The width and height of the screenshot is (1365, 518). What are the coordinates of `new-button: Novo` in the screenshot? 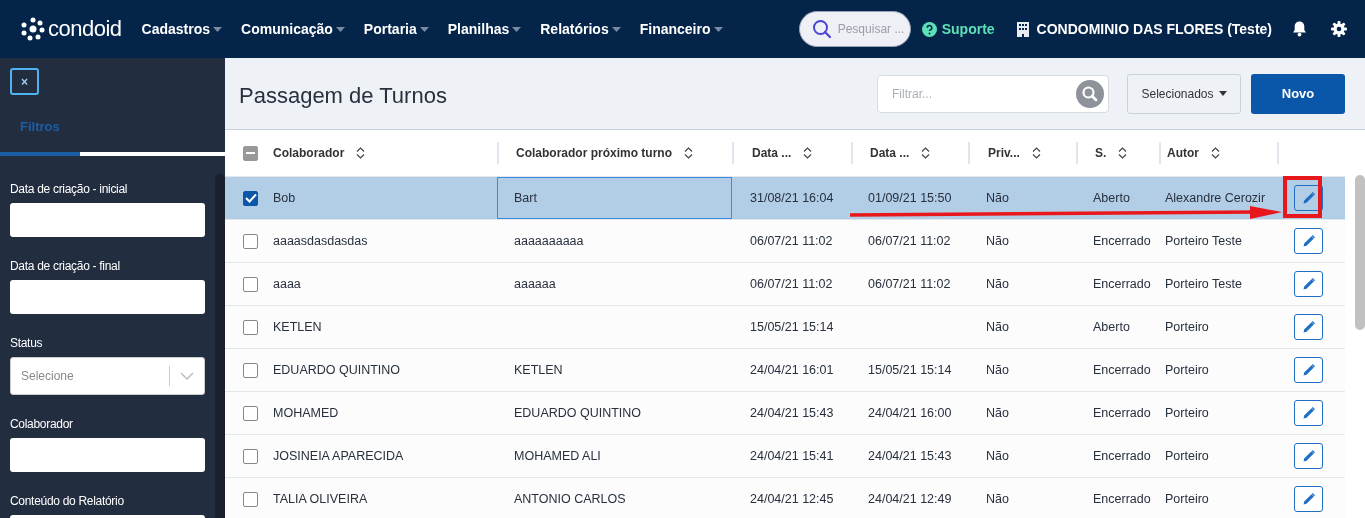 It's located at (1298, 93).